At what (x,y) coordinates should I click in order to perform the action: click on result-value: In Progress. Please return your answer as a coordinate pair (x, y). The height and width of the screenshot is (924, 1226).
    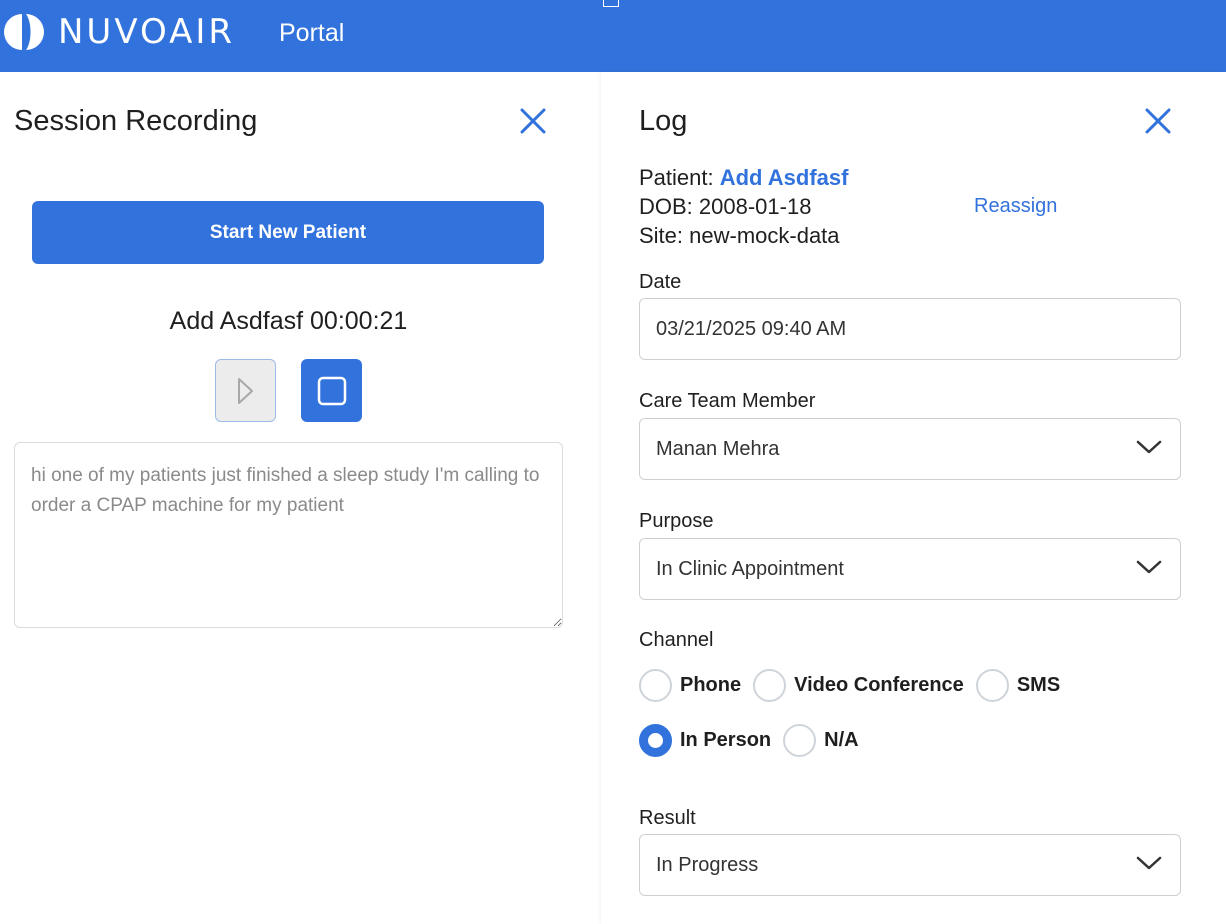
    Looking at the image, I should click on (707, 864).